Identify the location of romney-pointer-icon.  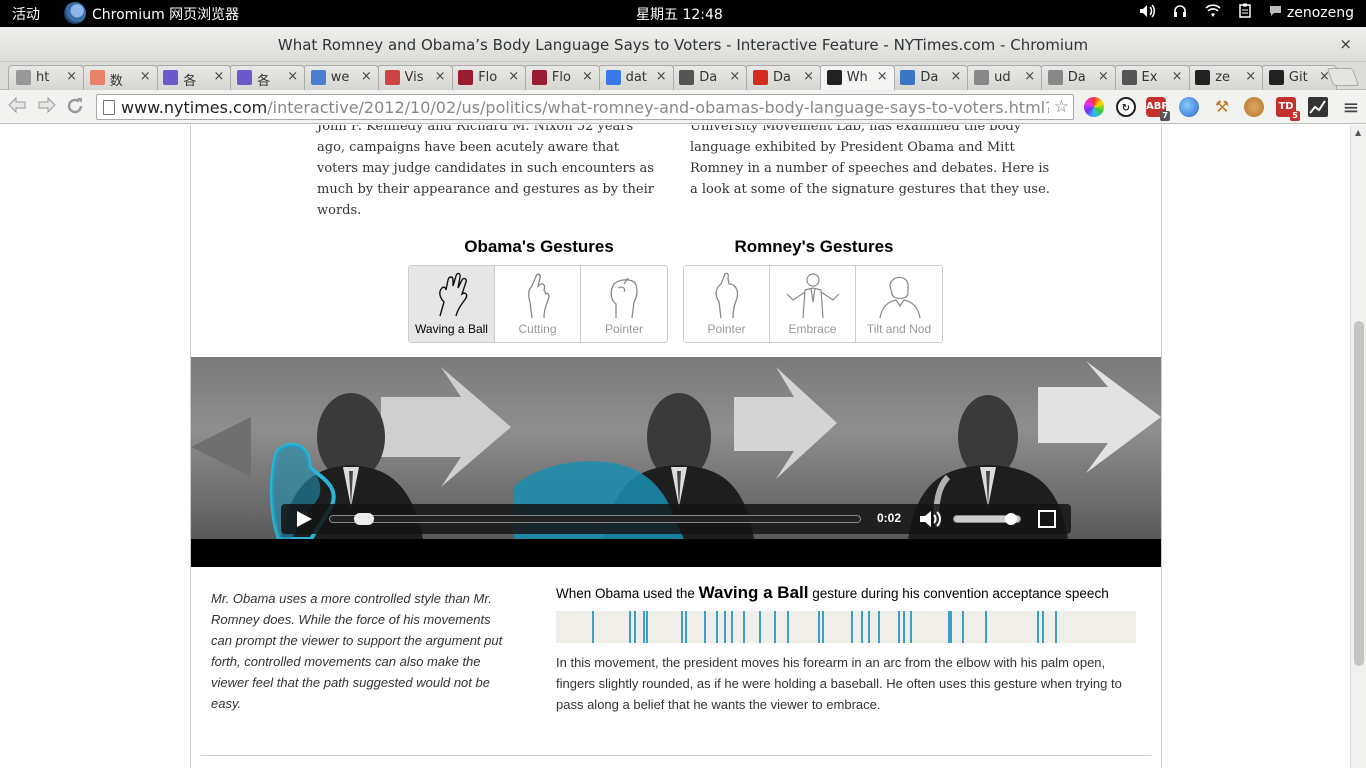
(727, 295).